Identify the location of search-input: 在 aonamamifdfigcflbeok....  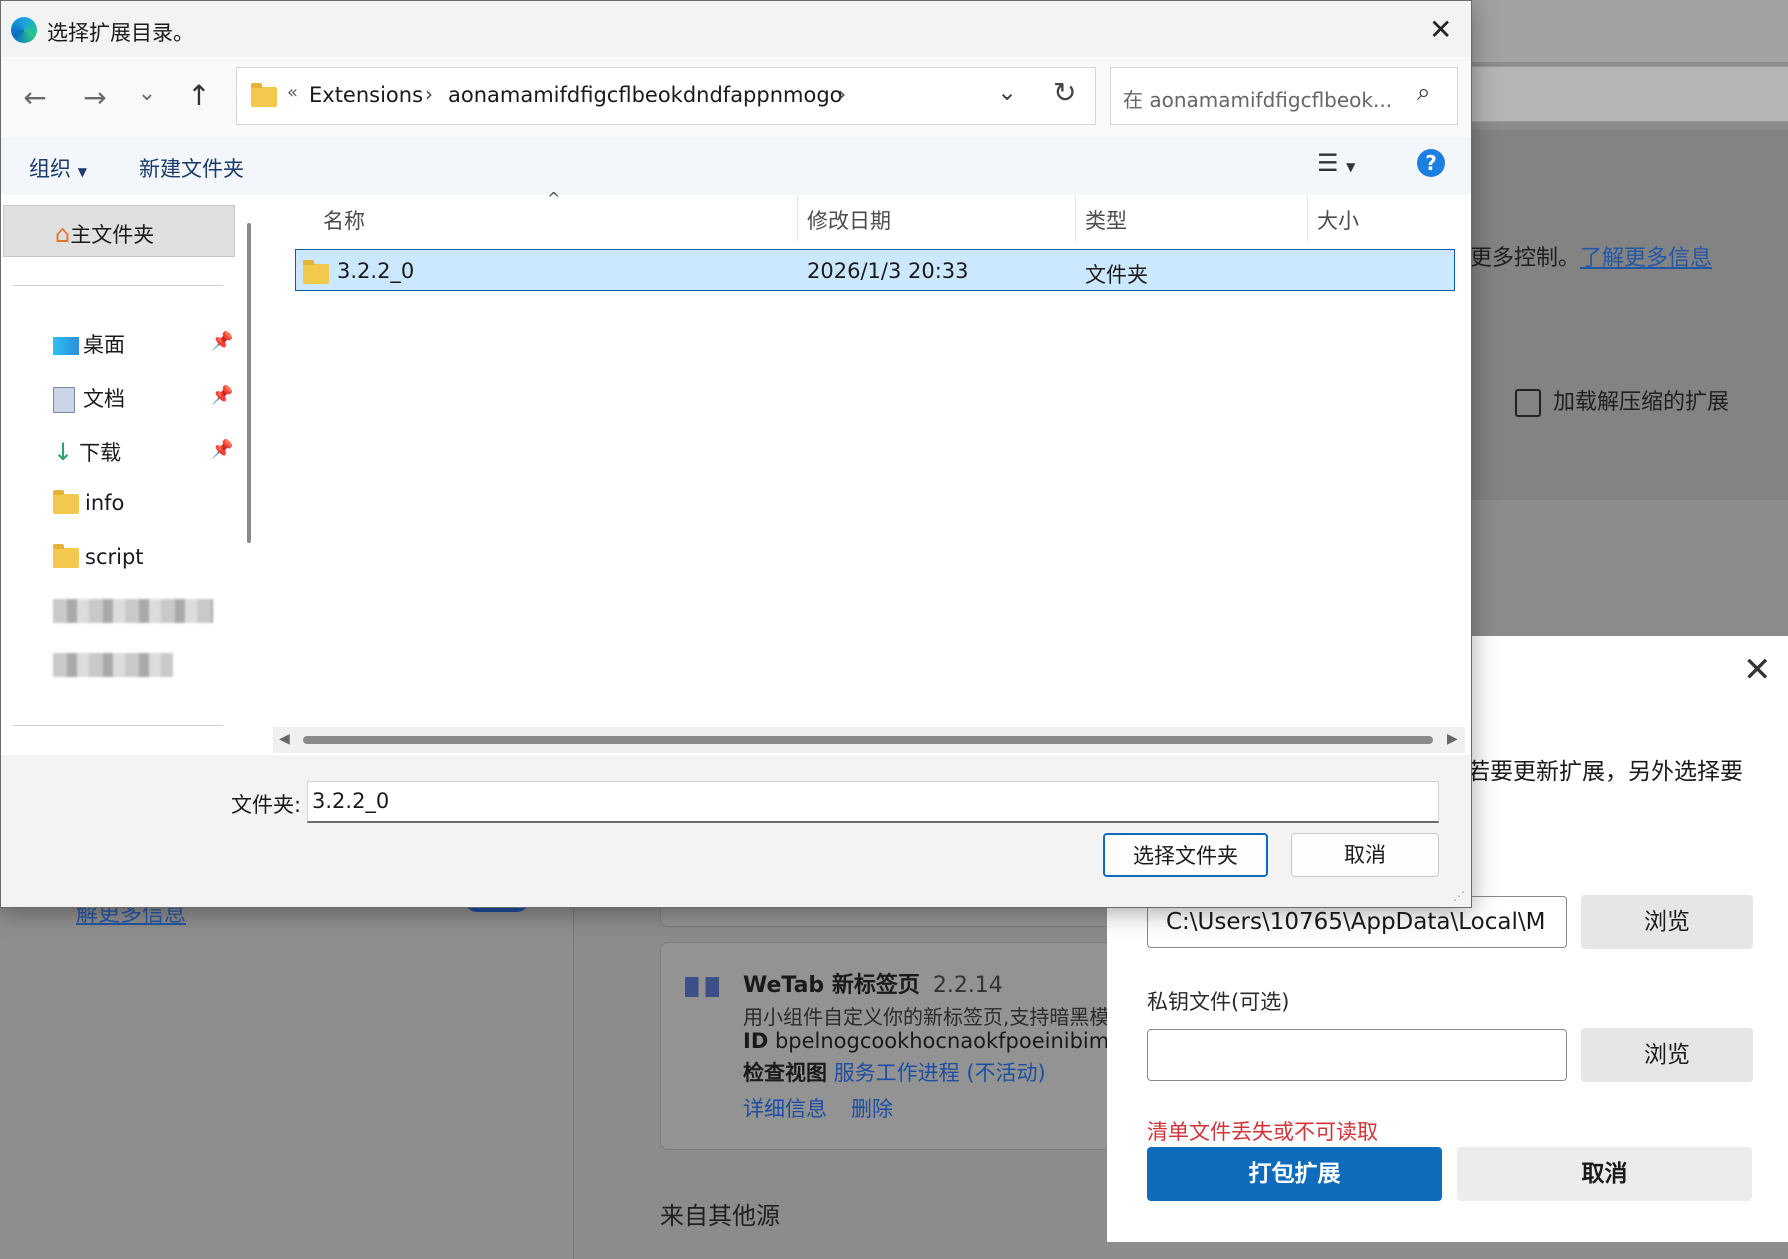
(1257, 98).